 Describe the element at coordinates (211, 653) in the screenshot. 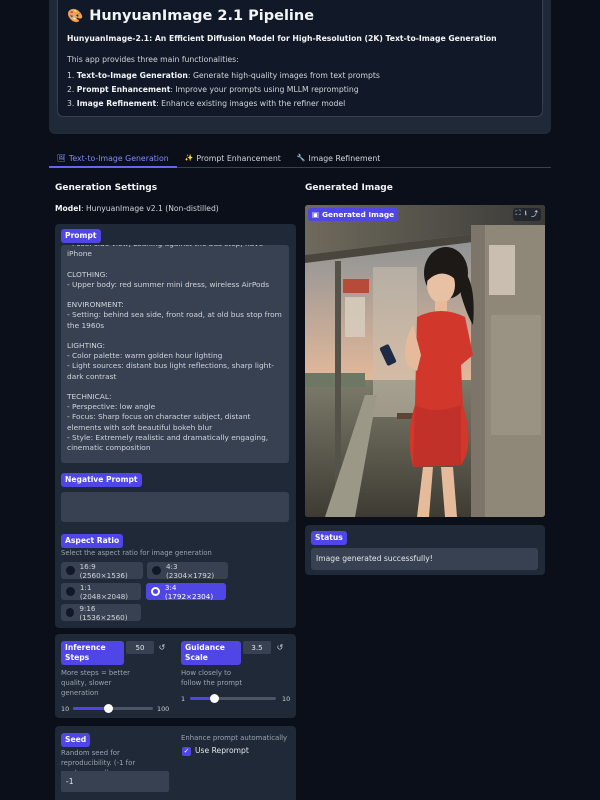

I see `guidance-scale-label: Guidance Scale` at that location.